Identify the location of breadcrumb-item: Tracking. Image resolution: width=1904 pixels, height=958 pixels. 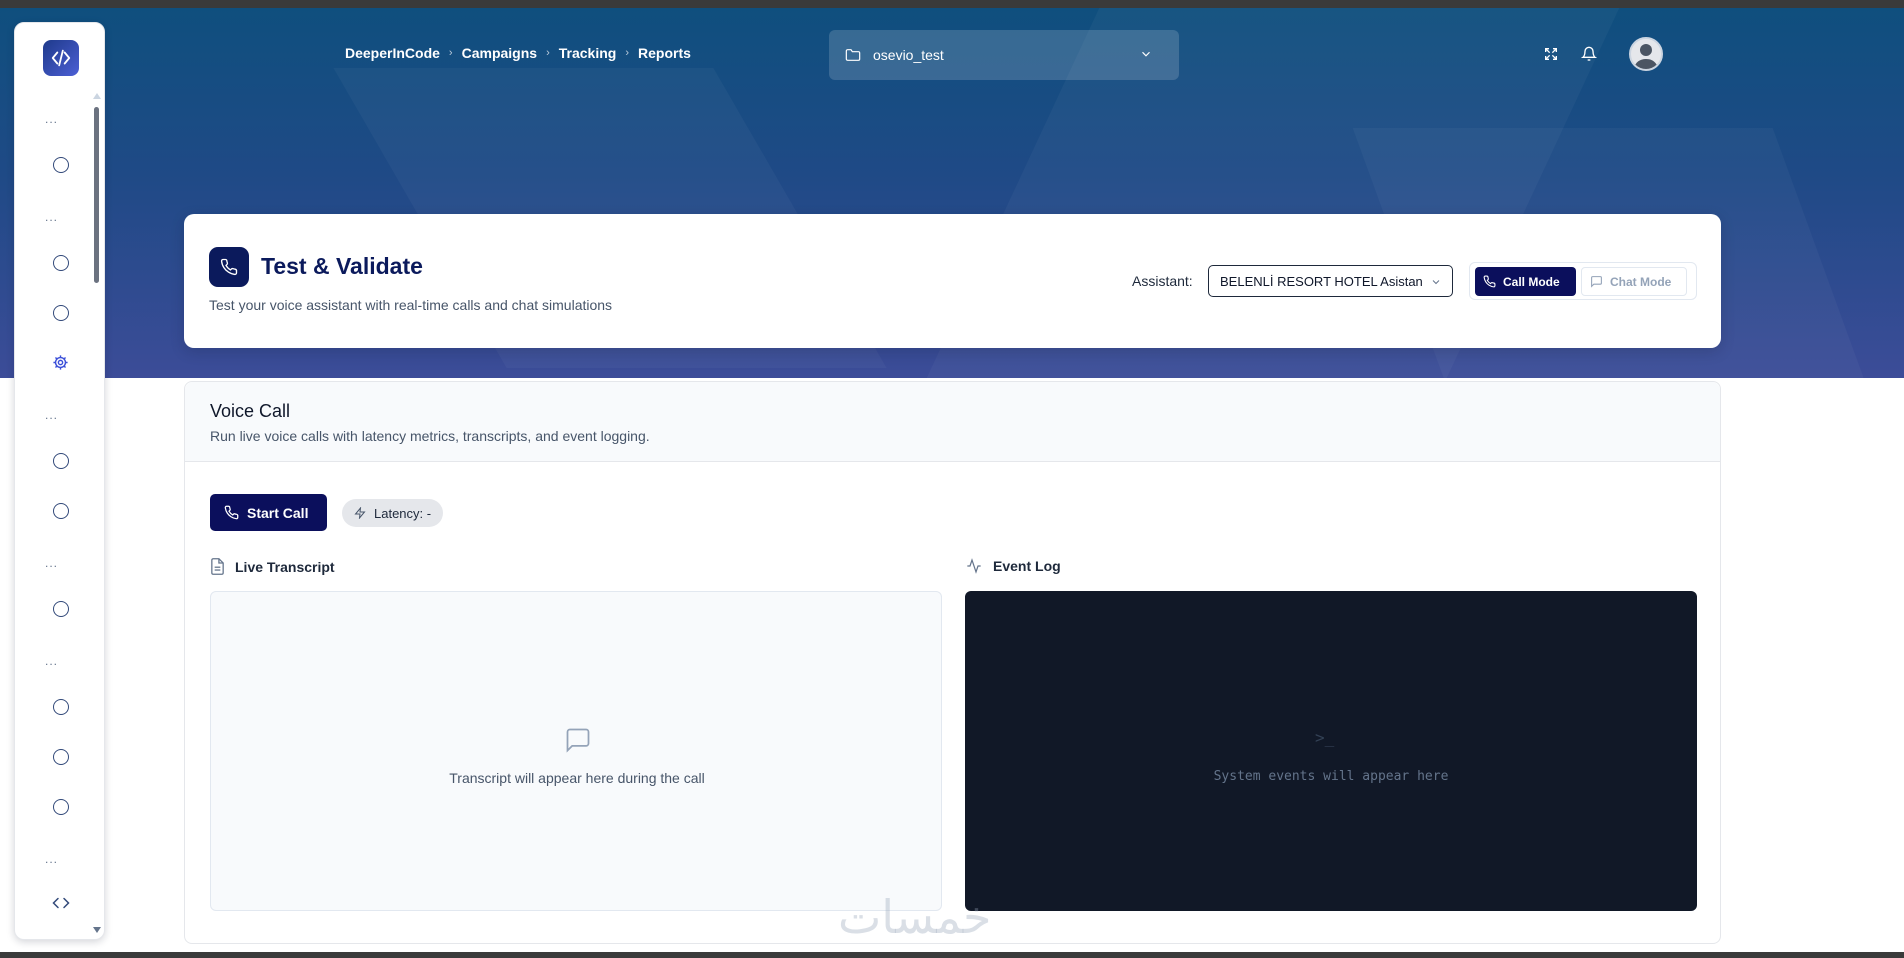
(588, 53).